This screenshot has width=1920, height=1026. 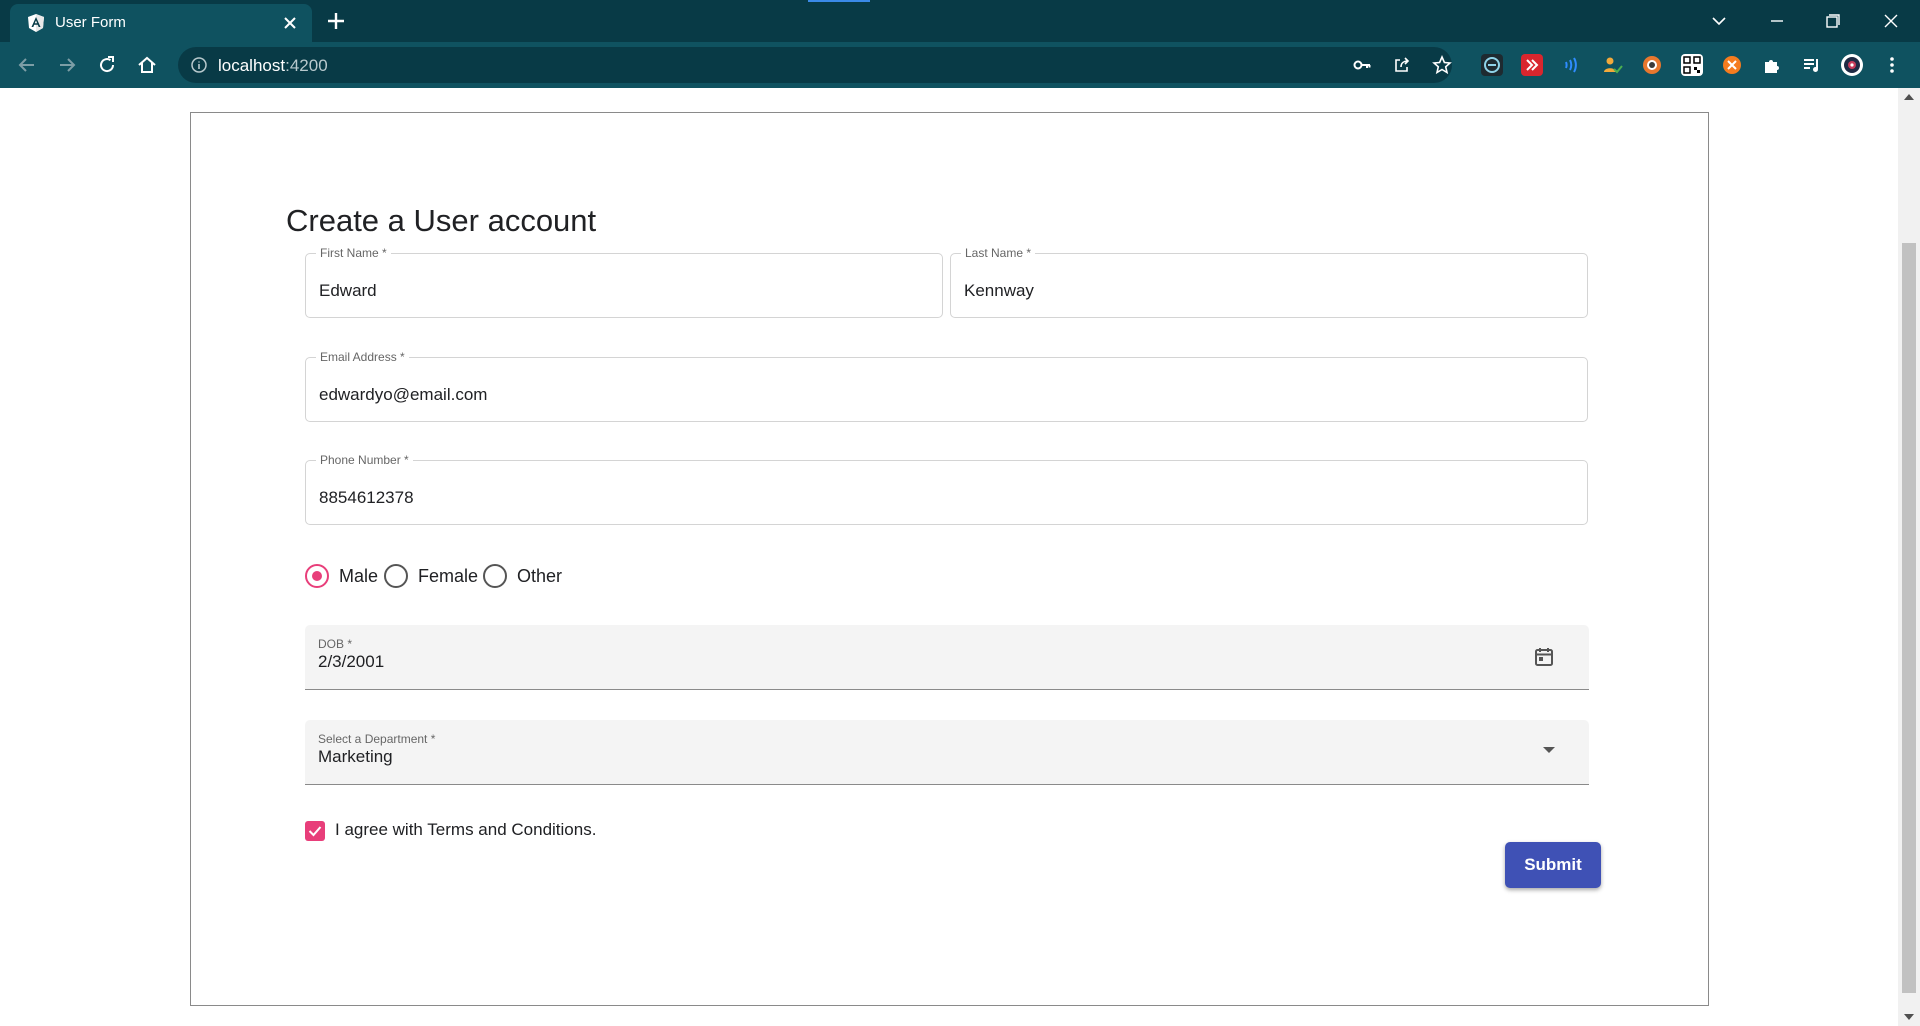 I want to click on extension-7-icon, so click(x=1732, y=65).